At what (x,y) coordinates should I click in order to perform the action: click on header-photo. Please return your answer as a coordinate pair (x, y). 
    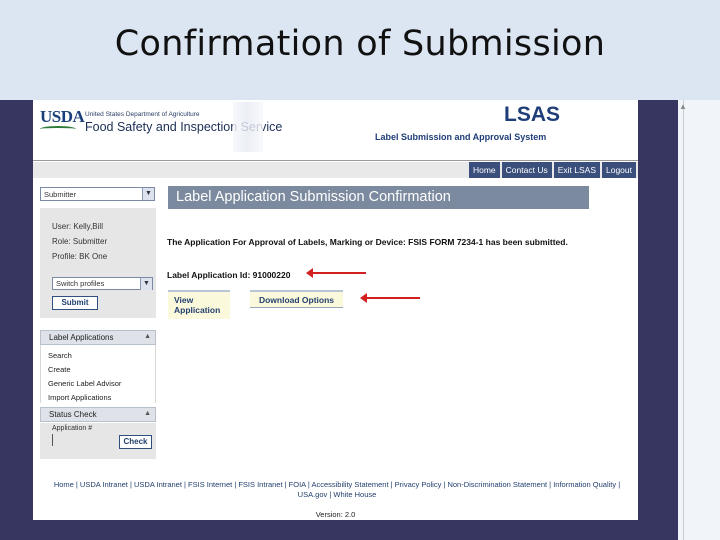
    Looking at the image, I should click on (248, 127).